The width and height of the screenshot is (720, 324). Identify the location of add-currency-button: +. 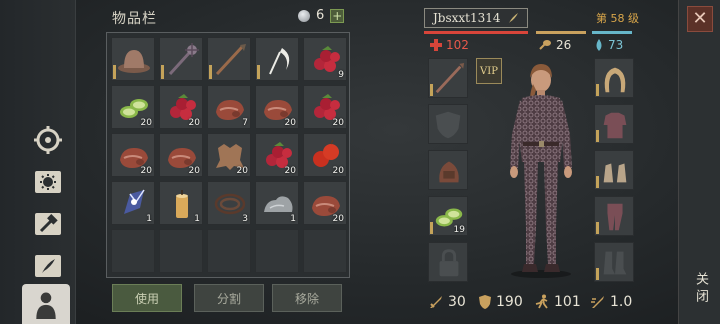
(337, 15).